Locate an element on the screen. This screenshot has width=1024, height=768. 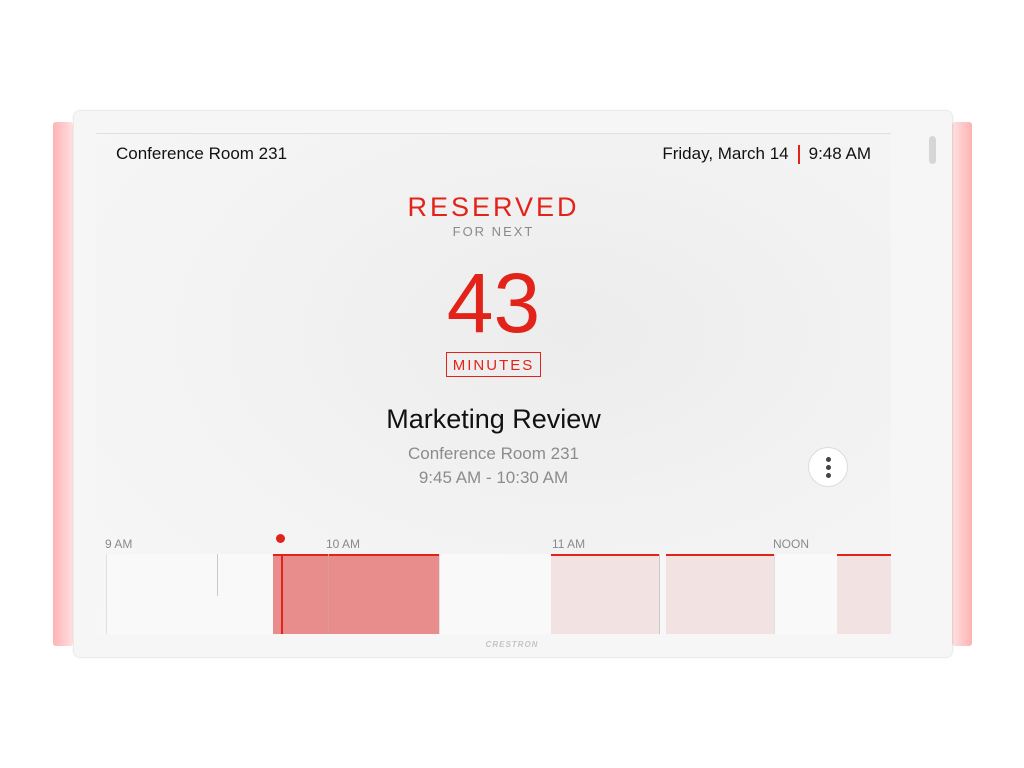
current-date: Friday, March 14 is located at coordinates (725, 153).